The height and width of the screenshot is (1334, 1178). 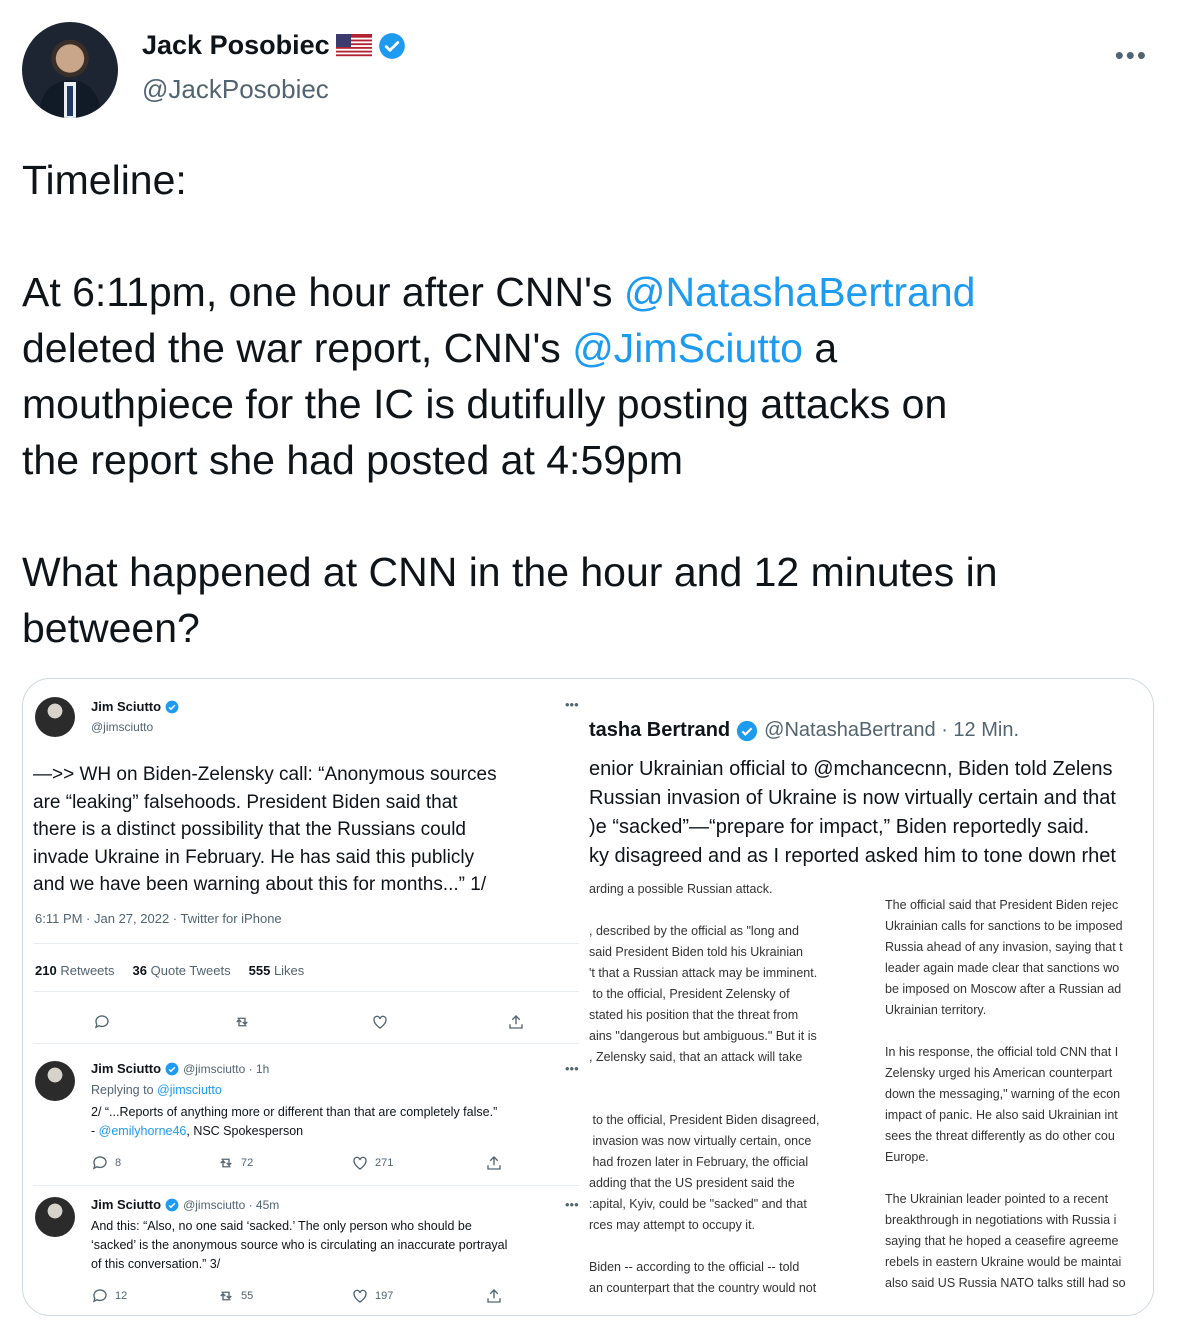 What do you see at coordinates (75, 970) in the screenshot?
I see `retweets-stat: 210 Retweets` at bounding box center [75, 970].